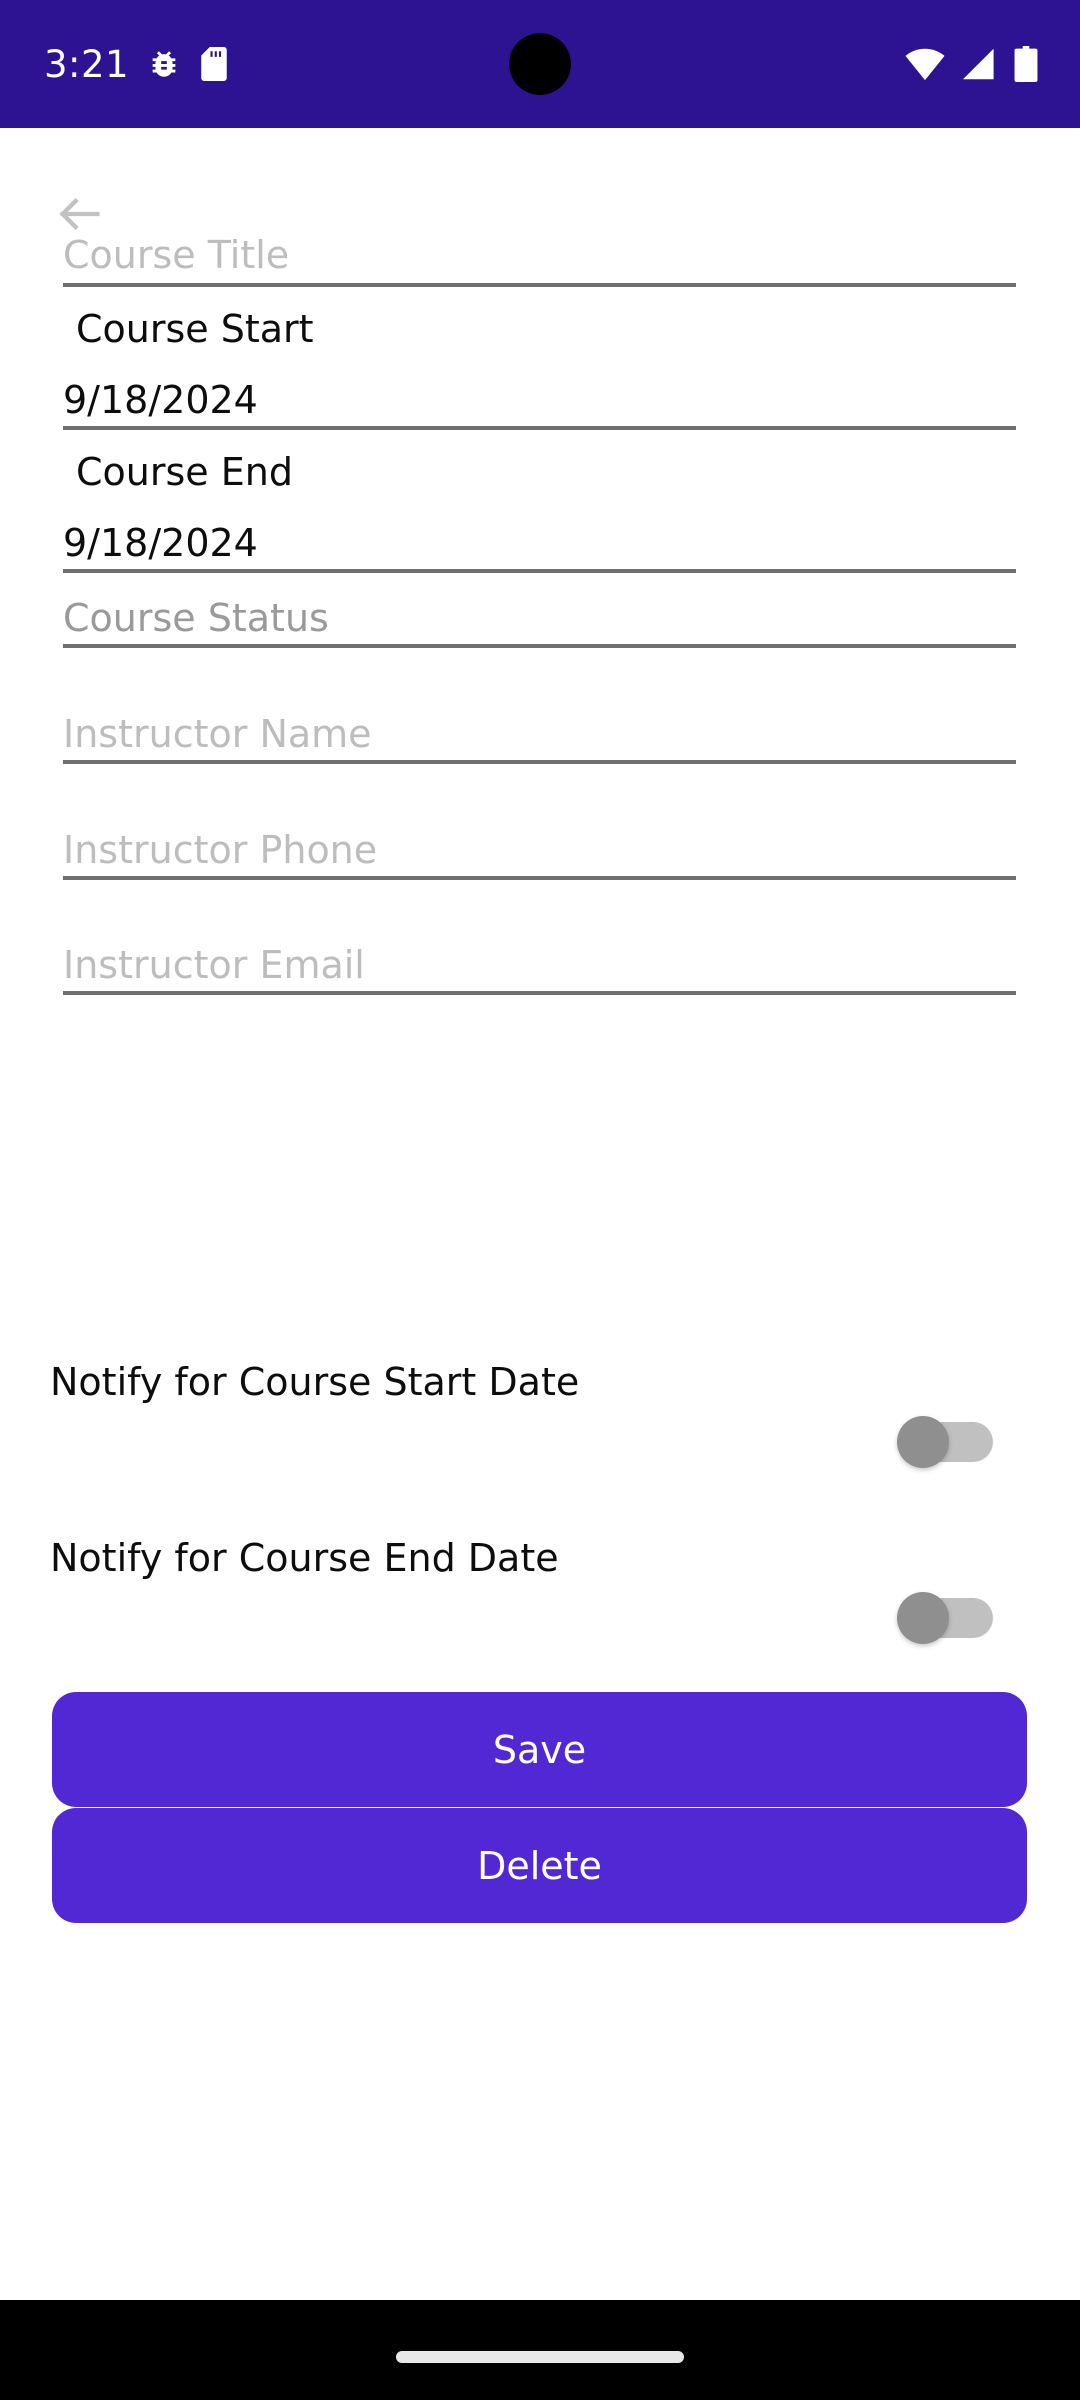 This screenshot has height=2400, width=1080. I want to click on notify-start-label: Notify for Course Start Date, so click(315, 1382).